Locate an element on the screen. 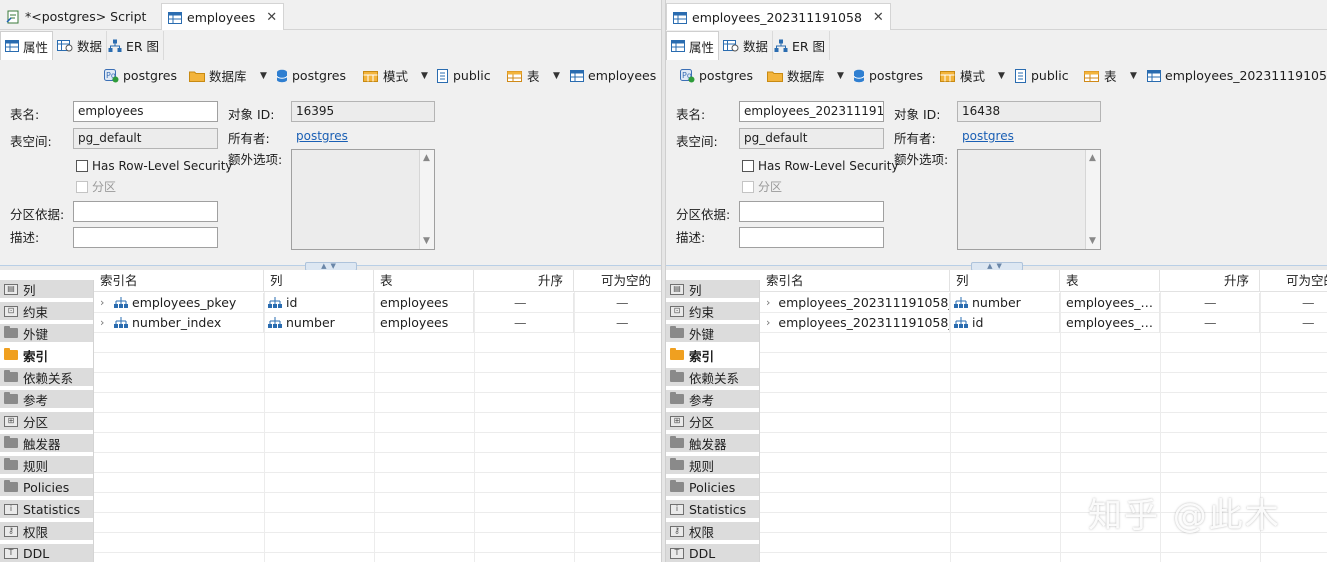 The image size is (1327, 562). nav-item-indexes: 索引 is located at coordinates (46, 356).